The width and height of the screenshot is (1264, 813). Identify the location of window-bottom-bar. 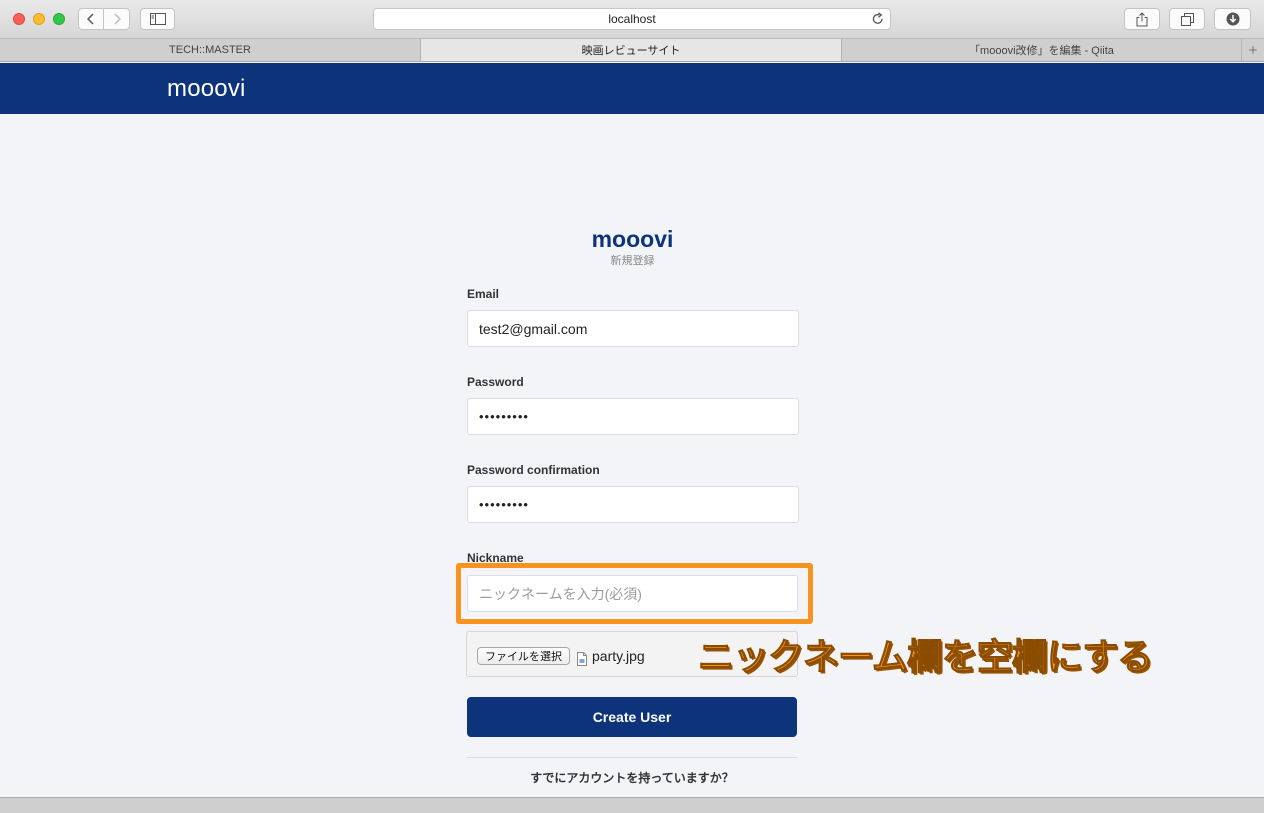
(632, 805).